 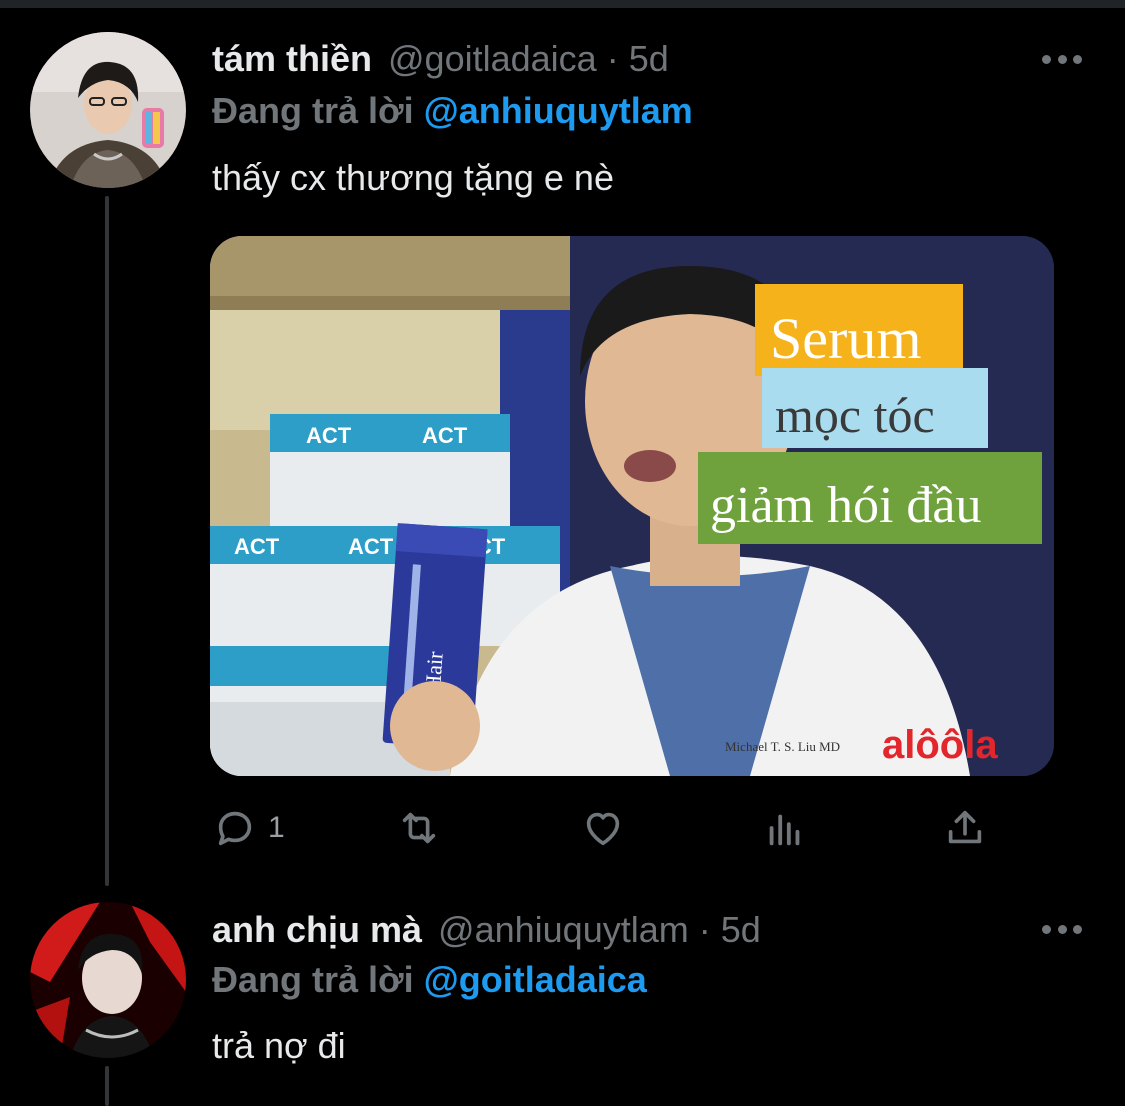 I want to click on share-button, so click(x=965, y=828).